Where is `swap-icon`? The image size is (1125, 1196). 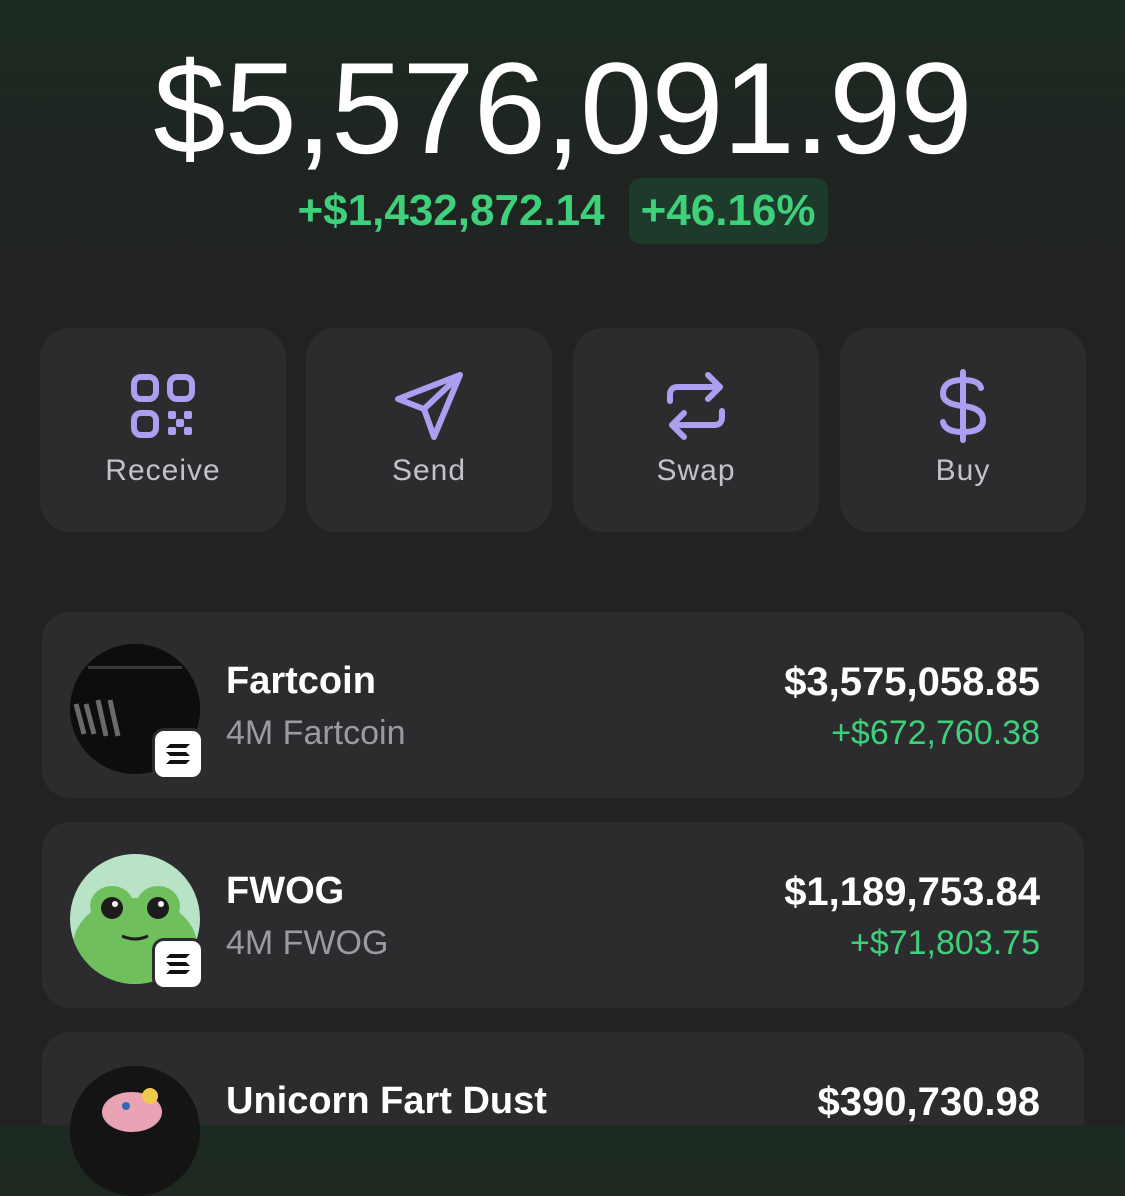 swap-icon is located at coordinates (696, 406).